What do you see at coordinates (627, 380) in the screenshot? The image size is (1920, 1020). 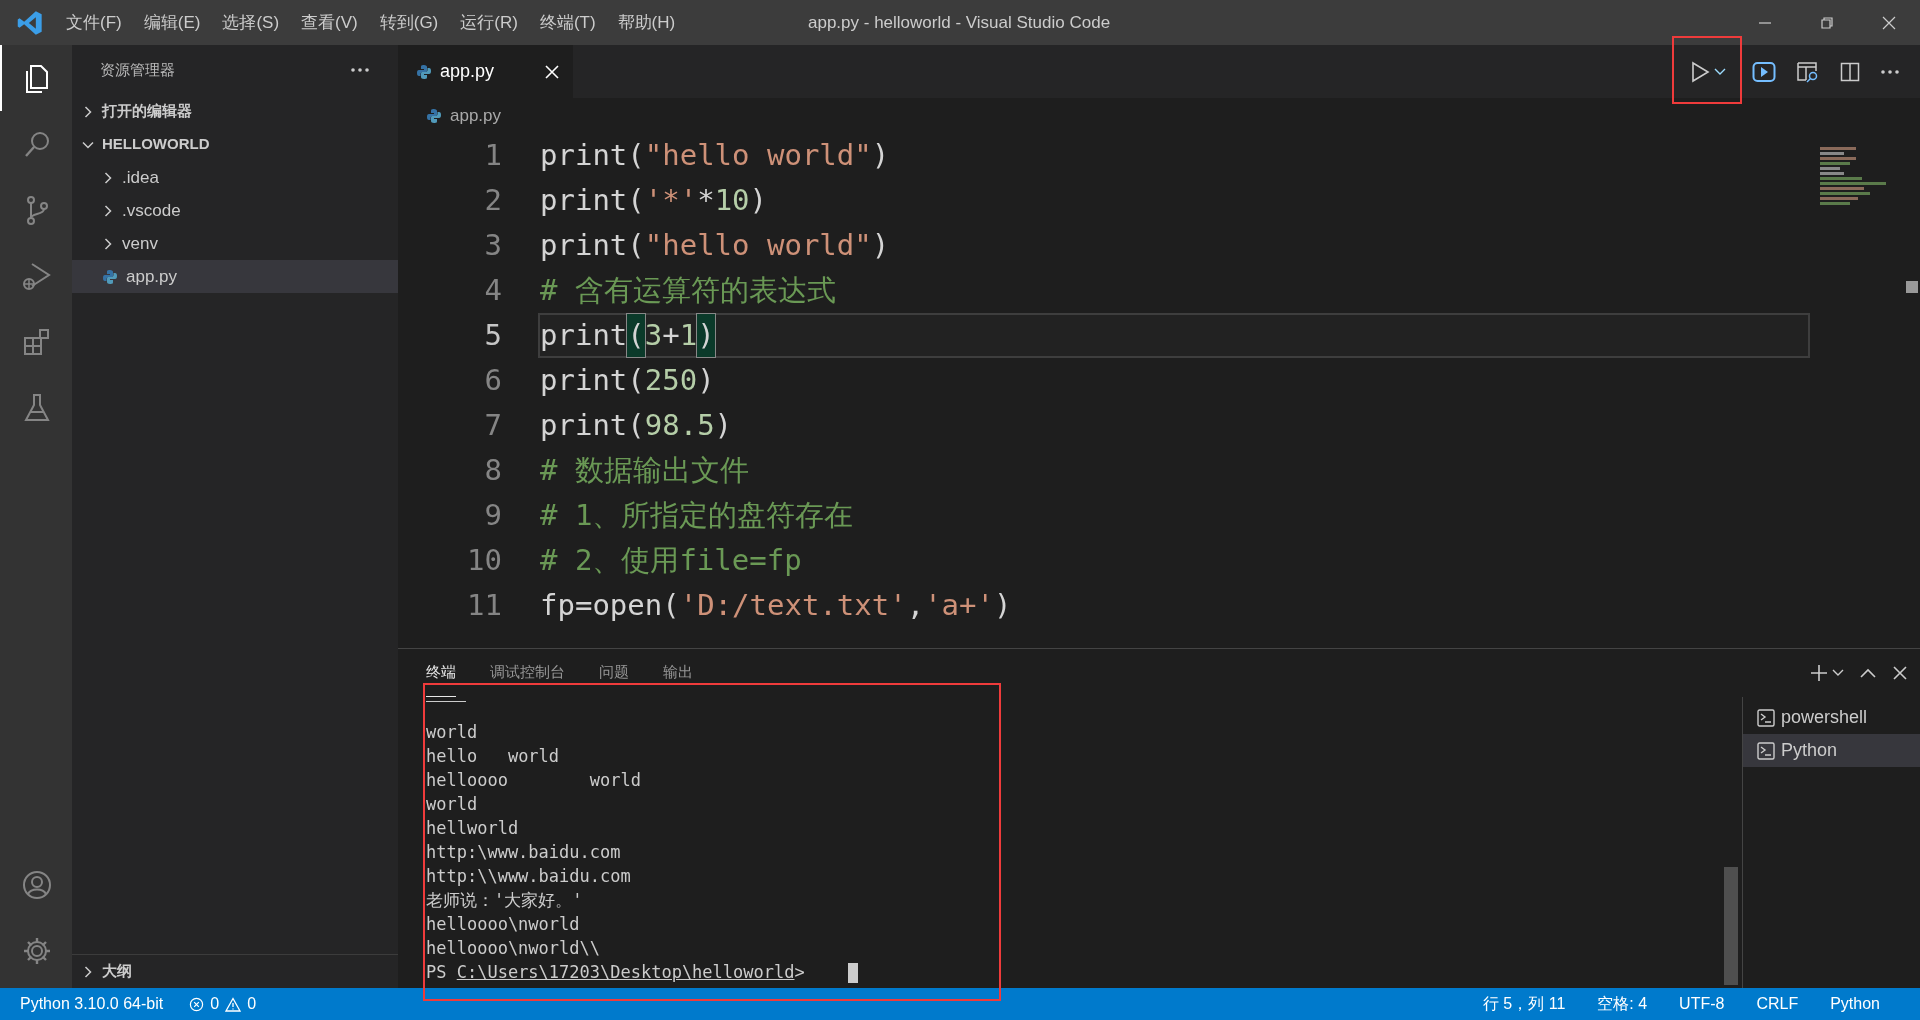 I see `code-line: print(250)` at bounding box center [627, 380].